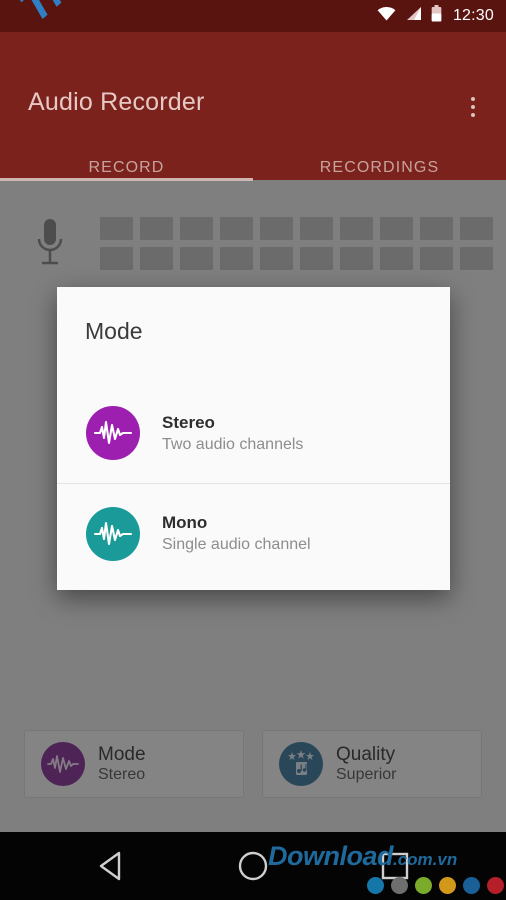 This screenshot has width=506, height=900. What do you see at coordinates (379, 168) in the screenshot?
I see `tab-recordings: RECORDINGS` at bounding box center [379, 168].